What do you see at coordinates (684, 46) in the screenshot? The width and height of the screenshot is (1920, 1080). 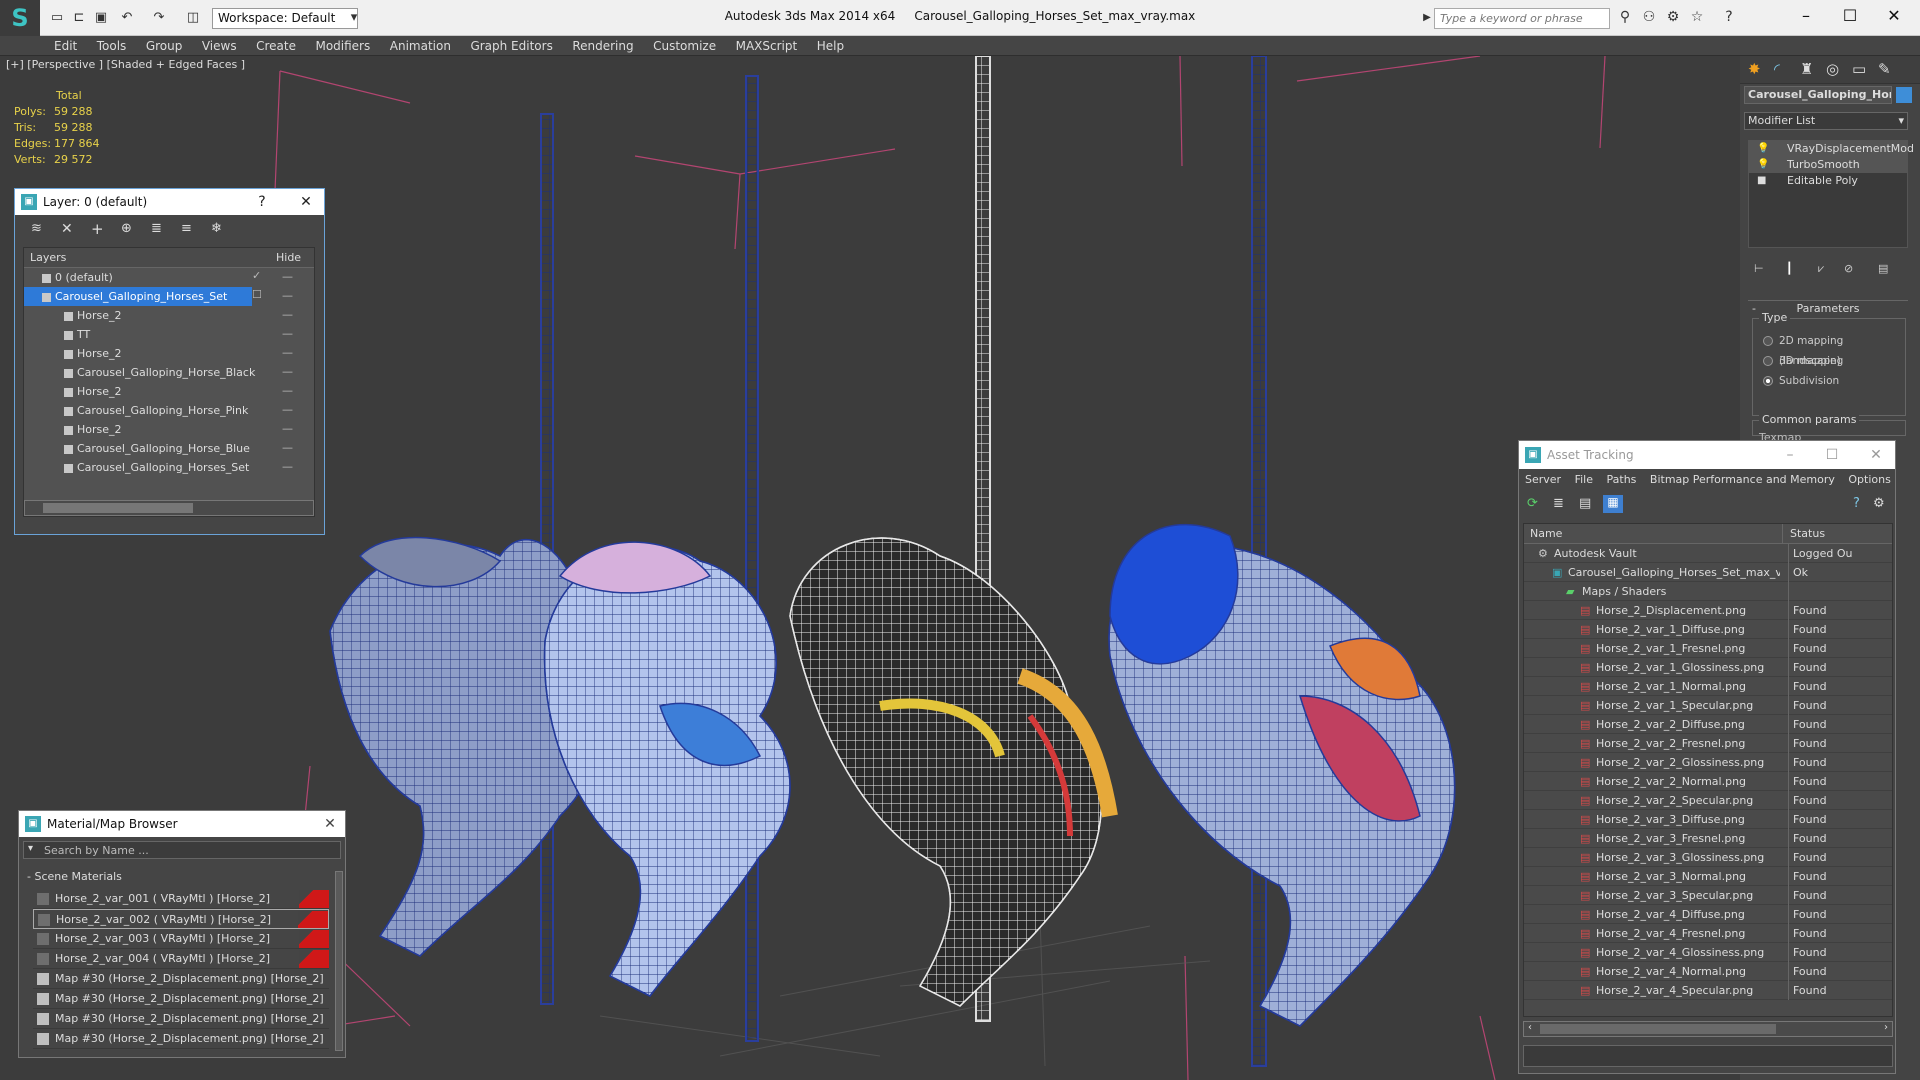 I see `menu-customize: Customize` at bounding box center [684, 46].